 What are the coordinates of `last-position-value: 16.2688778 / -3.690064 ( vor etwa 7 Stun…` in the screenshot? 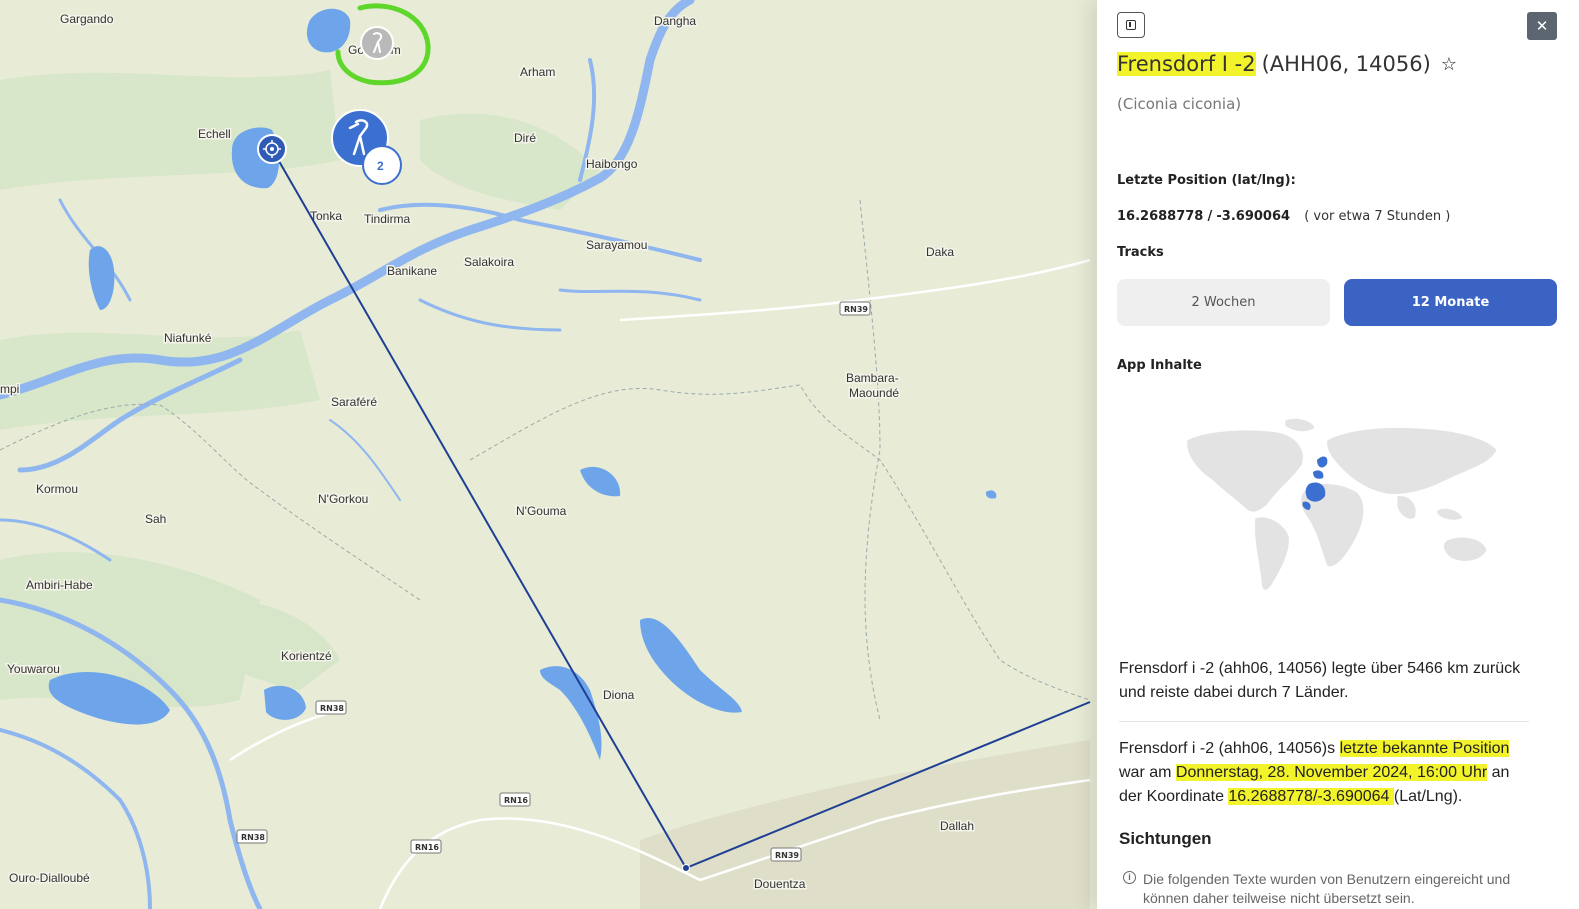 It's located at (1283, 216).